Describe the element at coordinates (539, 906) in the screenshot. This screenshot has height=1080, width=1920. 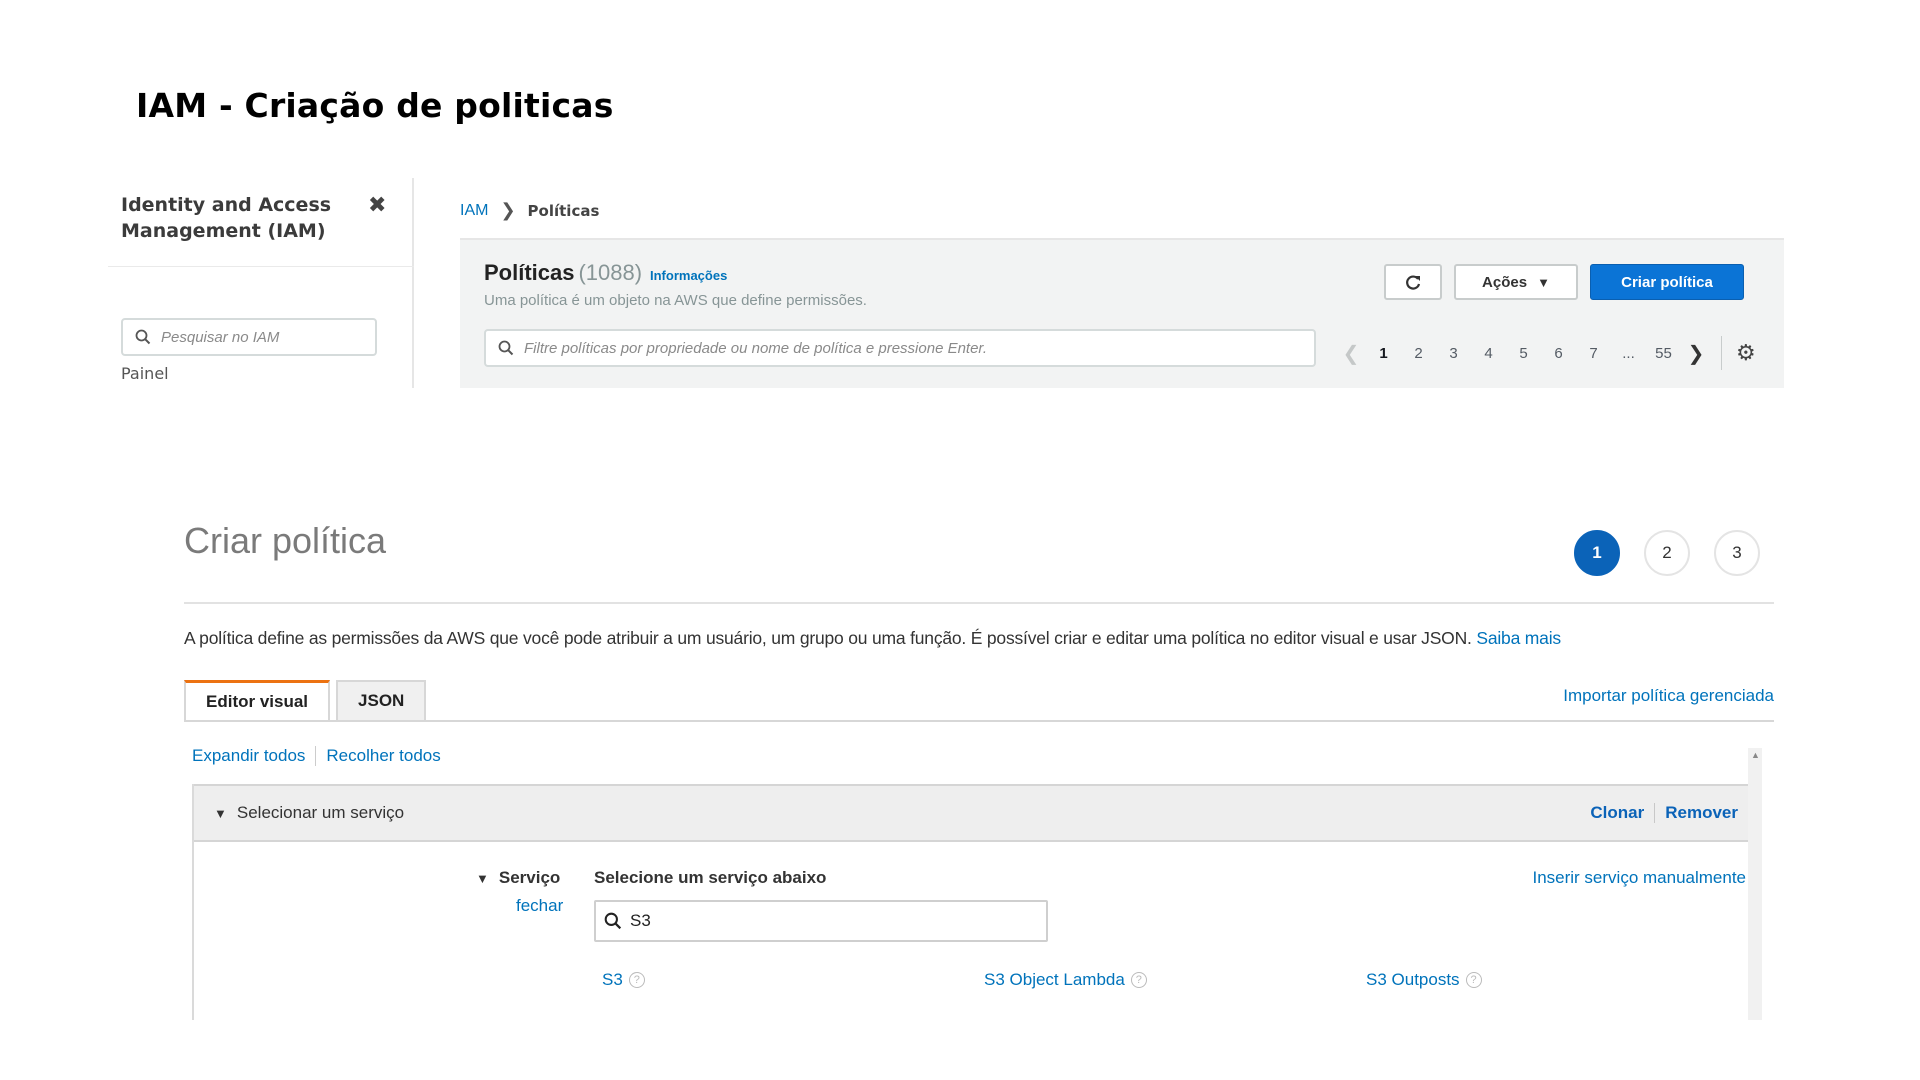
I see `close-link: fechar` at that location.